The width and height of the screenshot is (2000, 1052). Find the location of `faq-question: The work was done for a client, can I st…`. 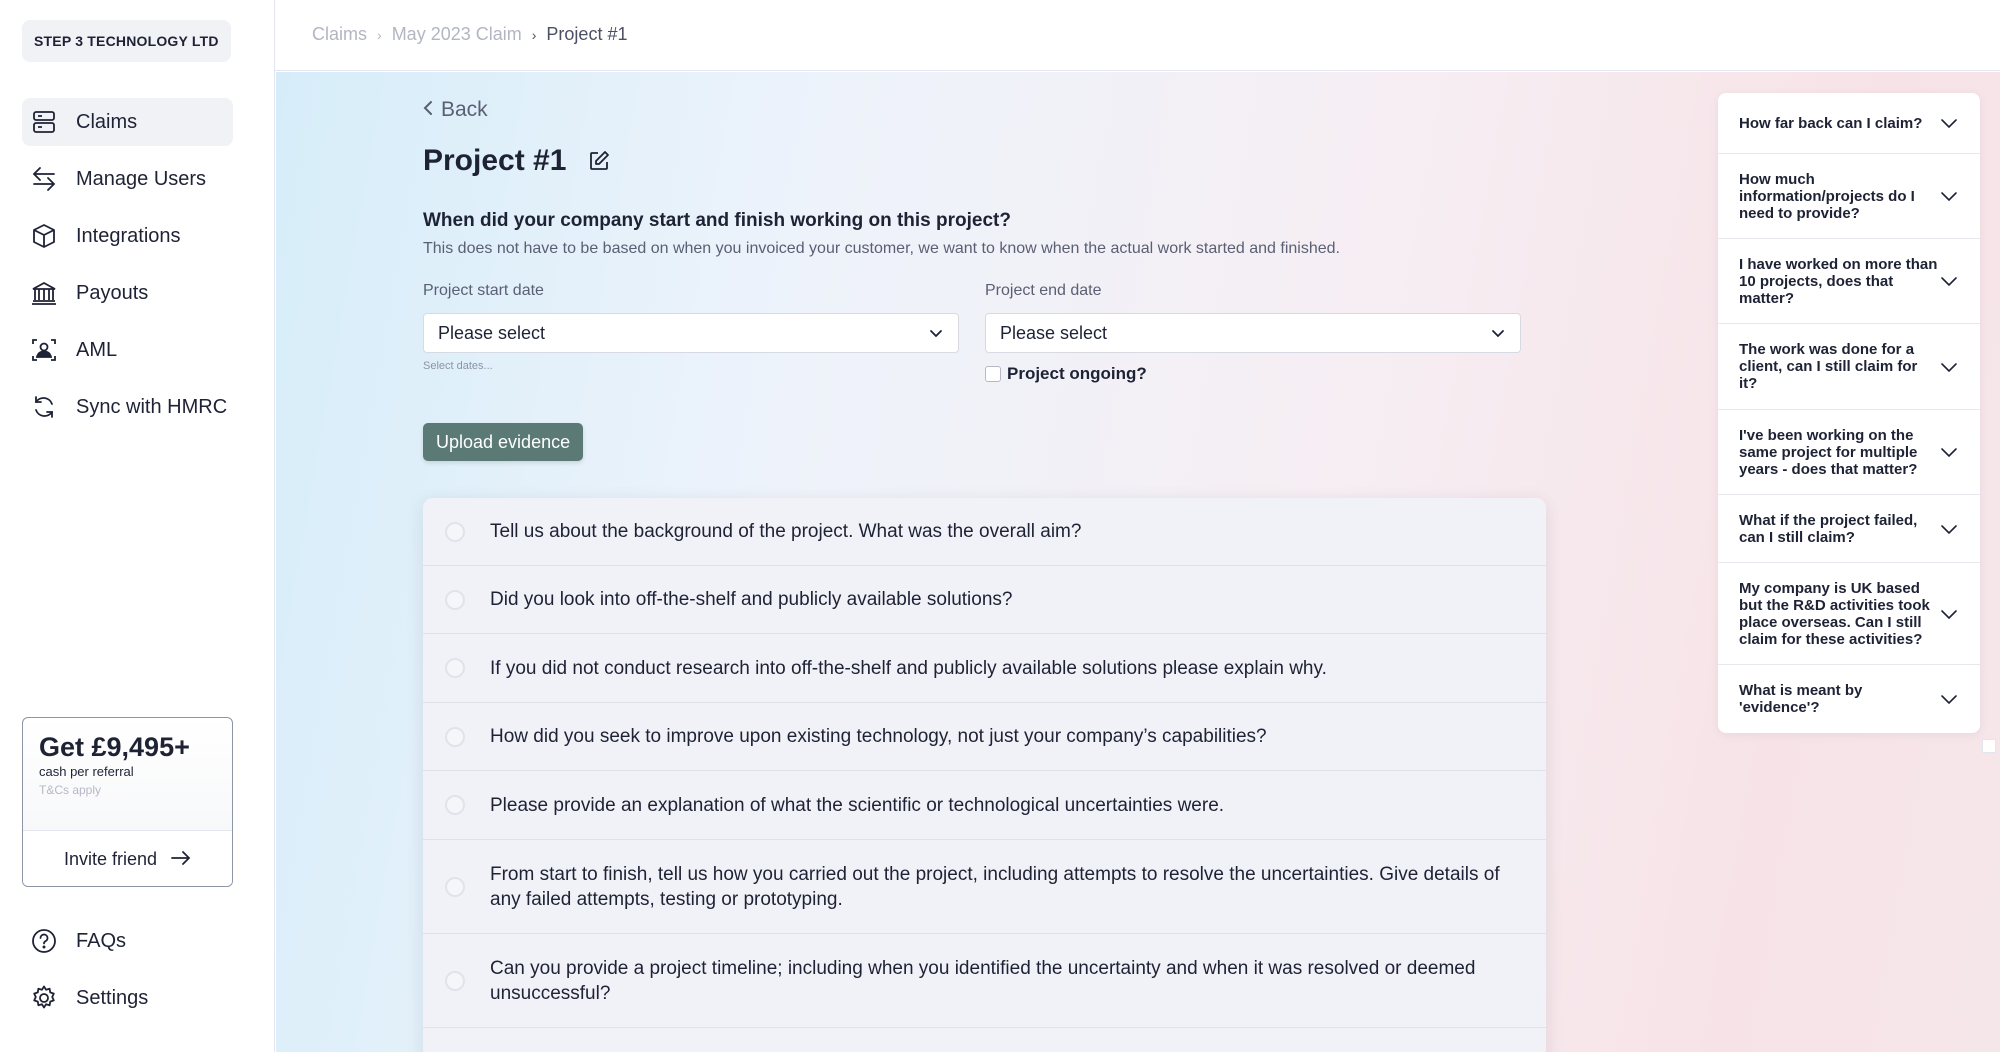

faq-question: The work was done for a client, can I st… is located at coordinates (1828, 366).